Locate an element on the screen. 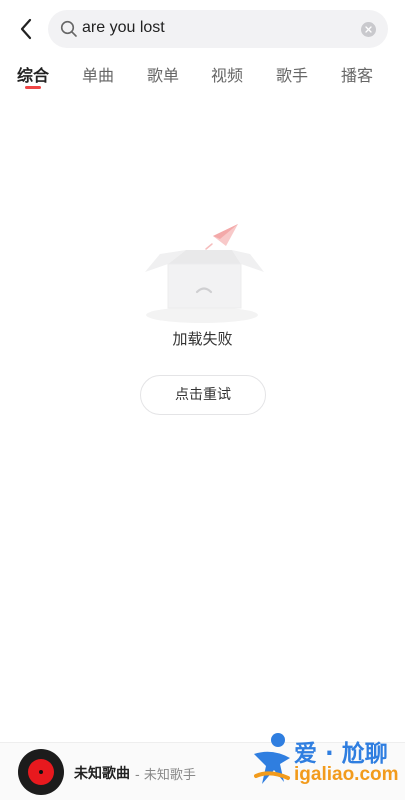 The image size is (405, 800). clear-x-icon is located at coordinates (368, 29).